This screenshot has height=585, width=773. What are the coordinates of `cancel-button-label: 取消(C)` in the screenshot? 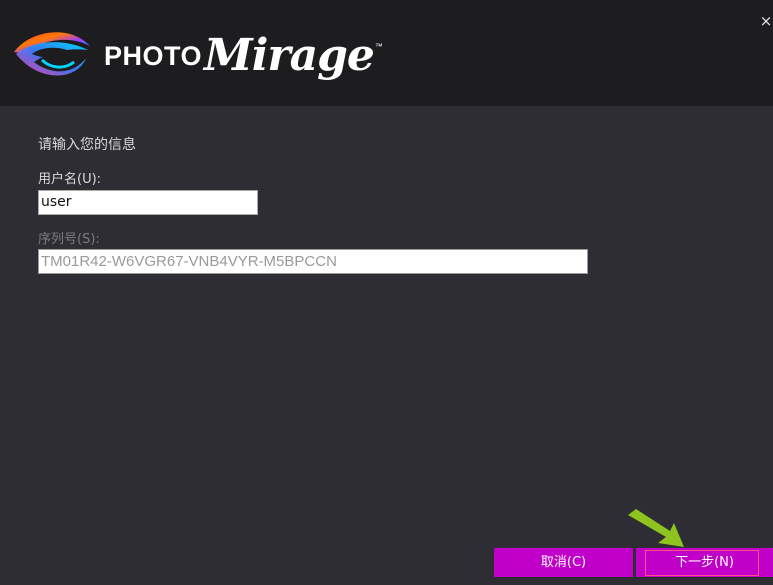 It's located at (563, 562).